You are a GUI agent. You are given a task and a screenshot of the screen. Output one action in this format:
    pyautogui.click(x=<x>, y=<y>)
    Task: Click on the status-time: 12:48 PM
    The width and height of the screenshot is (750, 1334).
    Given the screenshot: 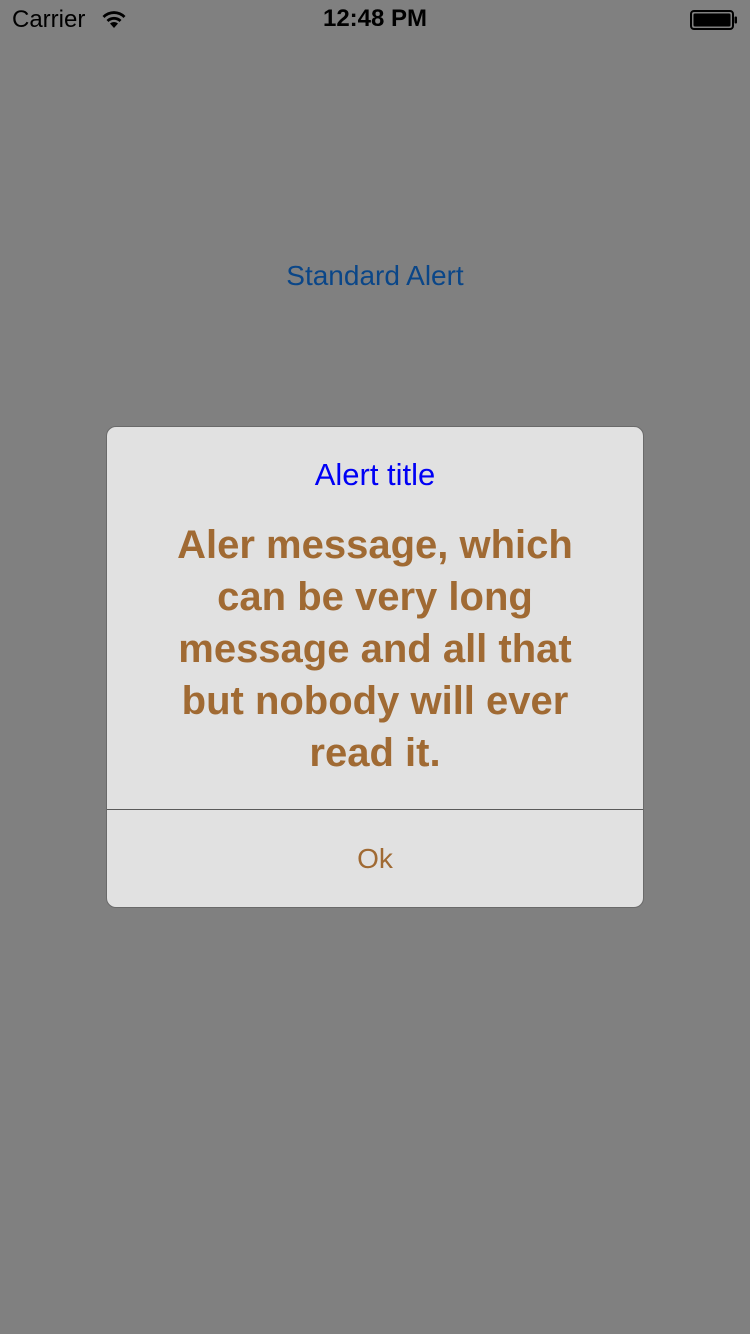 What is the action you would take?
    pyautogui.click(x=375, y=18)
    